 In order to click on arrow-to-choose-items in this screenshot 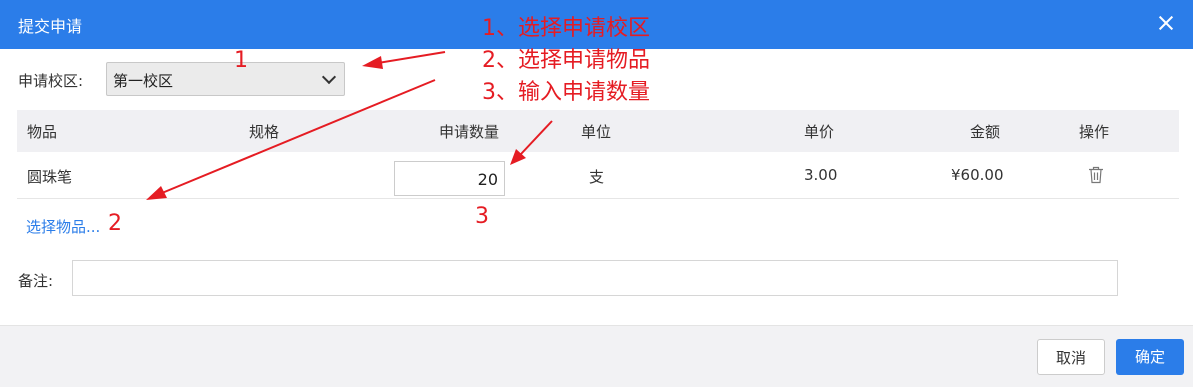, I will do `click(291, 139)`.